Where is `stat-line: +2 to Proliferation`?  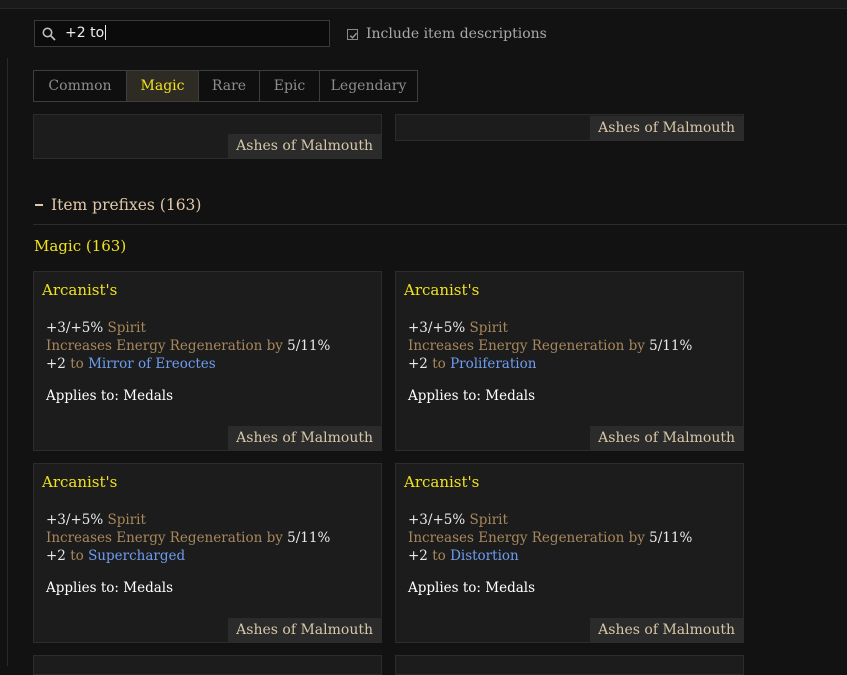
stat-line: +2 to Proliferation is located at coordinates (472, 364).